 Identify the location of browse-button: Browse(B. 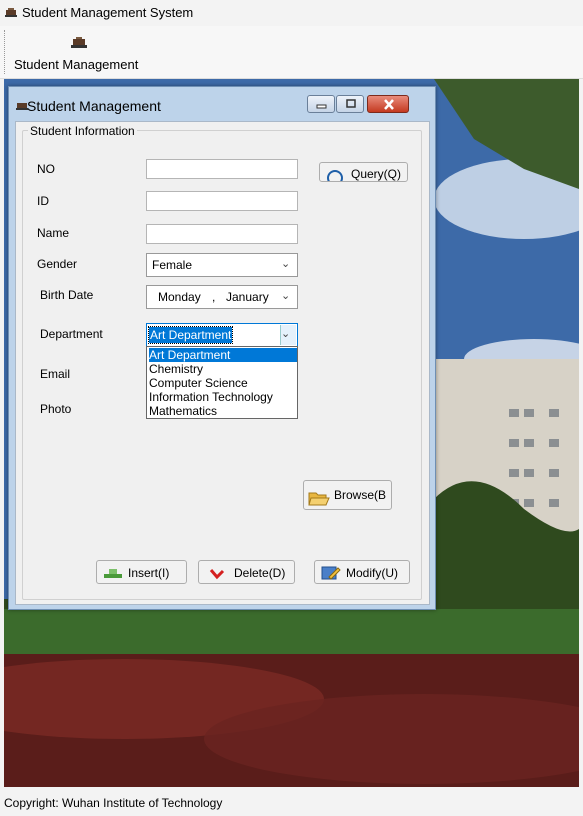
(347, 495).